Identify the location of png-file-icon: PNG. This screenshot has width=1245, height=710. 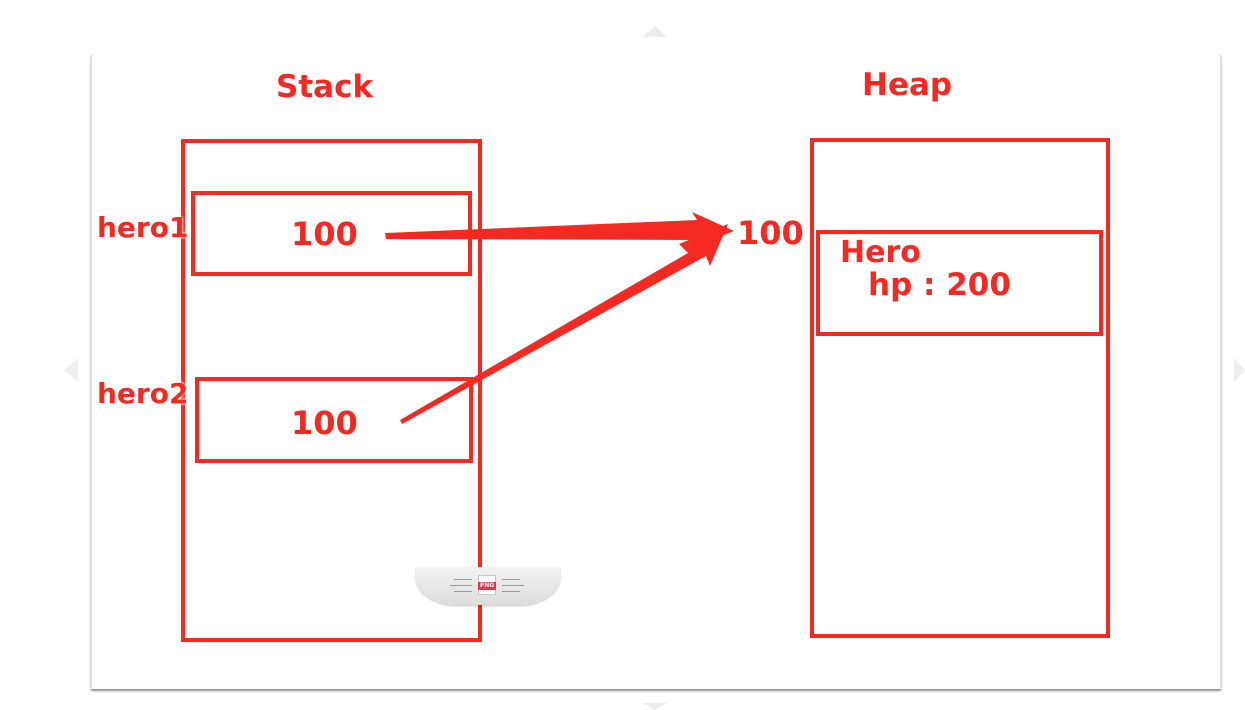
(487, 585).